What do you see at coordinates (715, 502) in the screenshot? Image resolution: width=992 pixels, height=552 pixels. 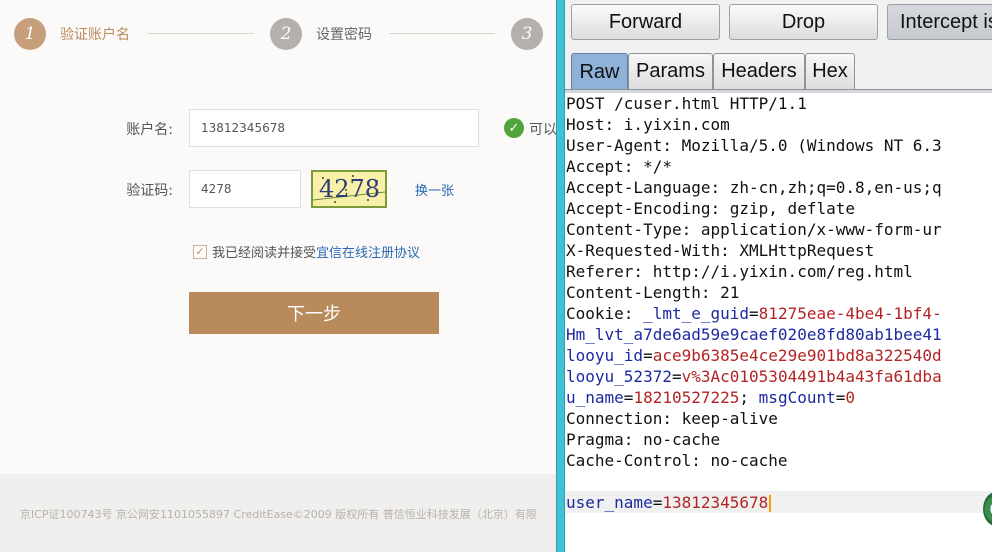 I see `body-param-value: 13812345678` at bounding box center [715, 502].